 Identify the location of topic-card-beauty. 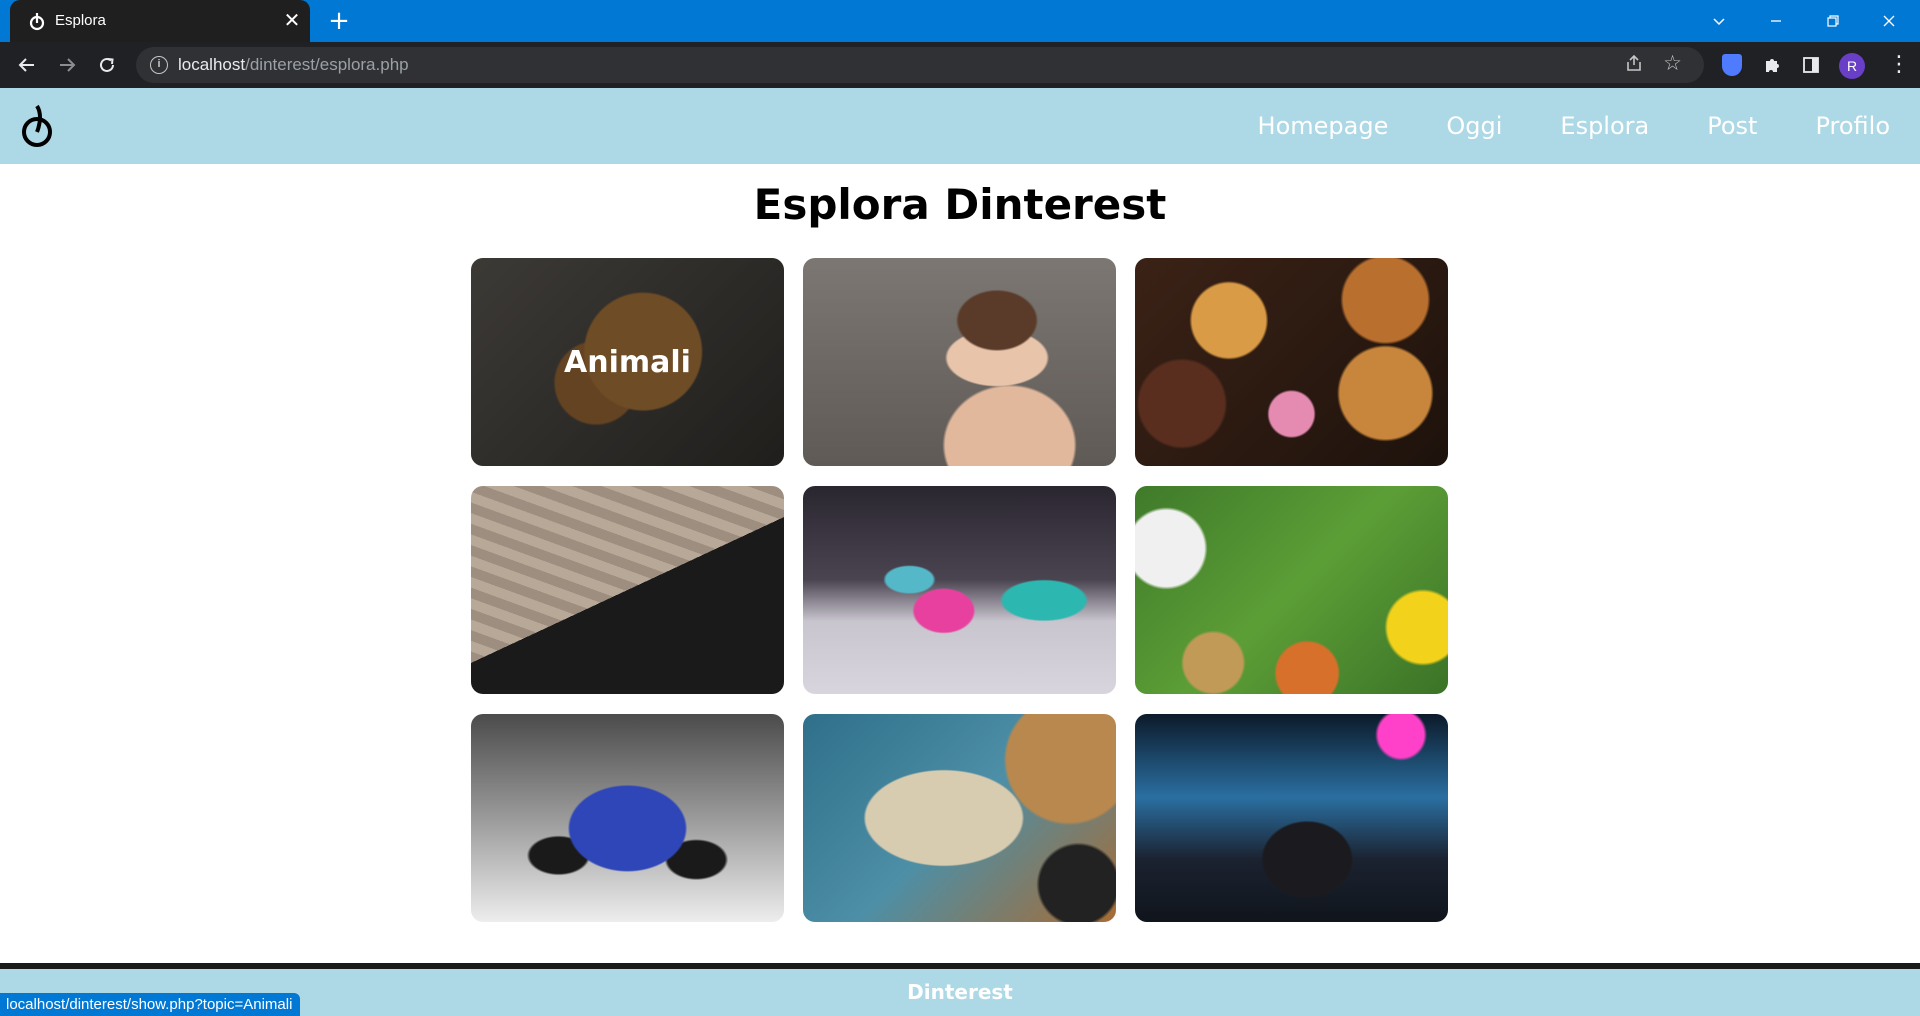
(959, 362).